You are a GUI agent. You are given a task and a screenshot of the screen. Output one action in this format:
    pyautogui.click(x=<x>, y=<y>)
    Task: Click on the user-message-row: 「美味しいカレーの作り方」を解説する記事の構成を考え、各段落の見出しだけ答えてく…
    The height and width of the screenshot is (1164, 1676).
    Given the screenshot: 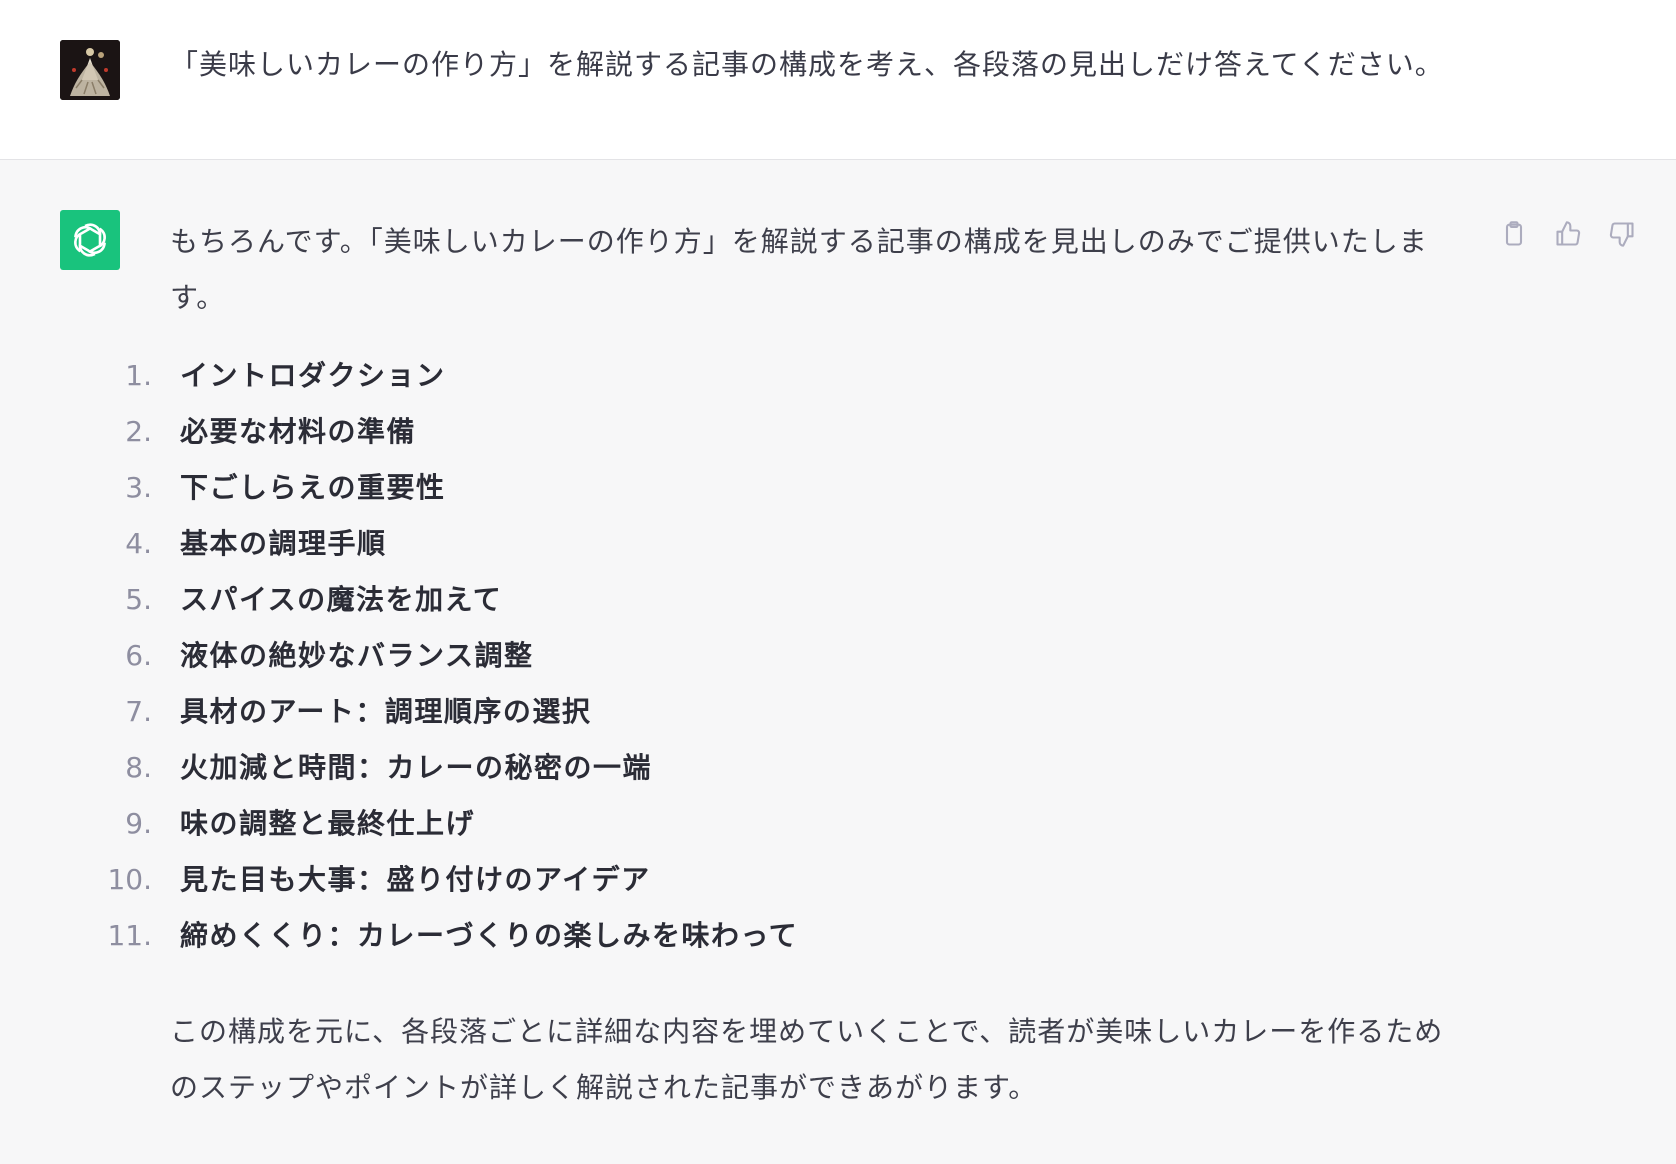 What is the action you would take?
    pyautogui.click(x=838, y=80)
    